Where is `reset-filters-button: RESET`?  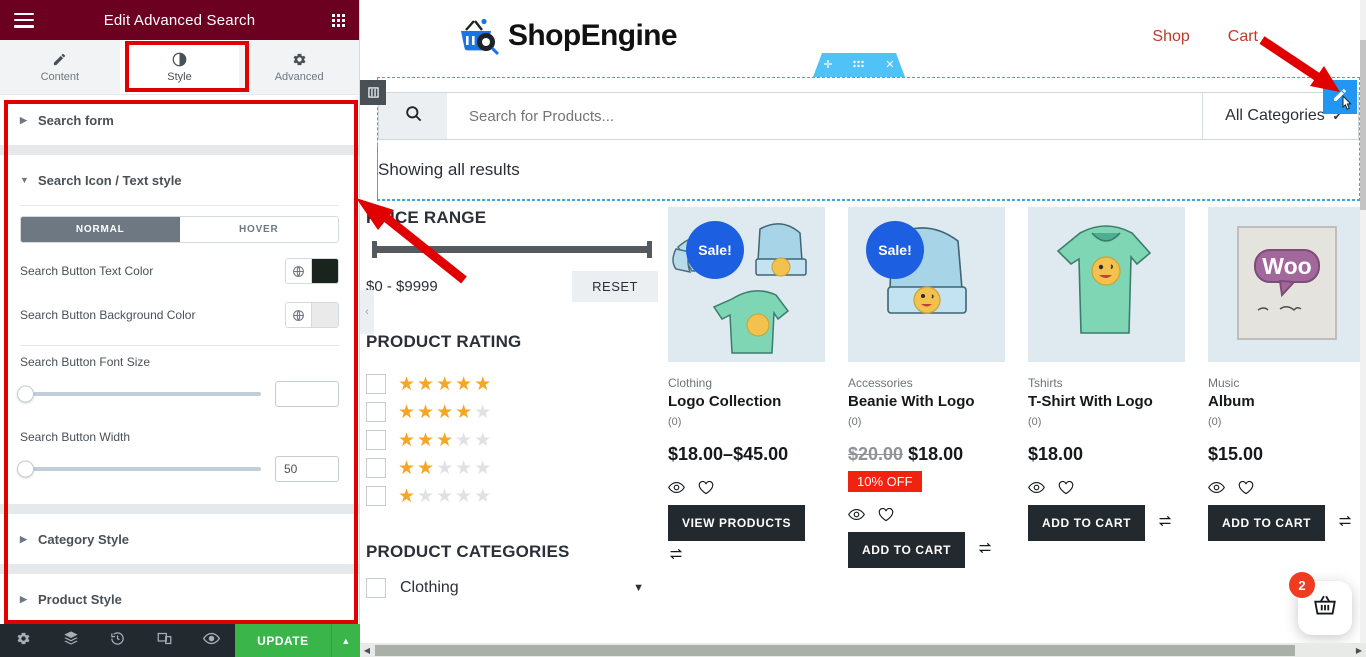 reset-filters-button: RESET is located at coordinates (615, 286).